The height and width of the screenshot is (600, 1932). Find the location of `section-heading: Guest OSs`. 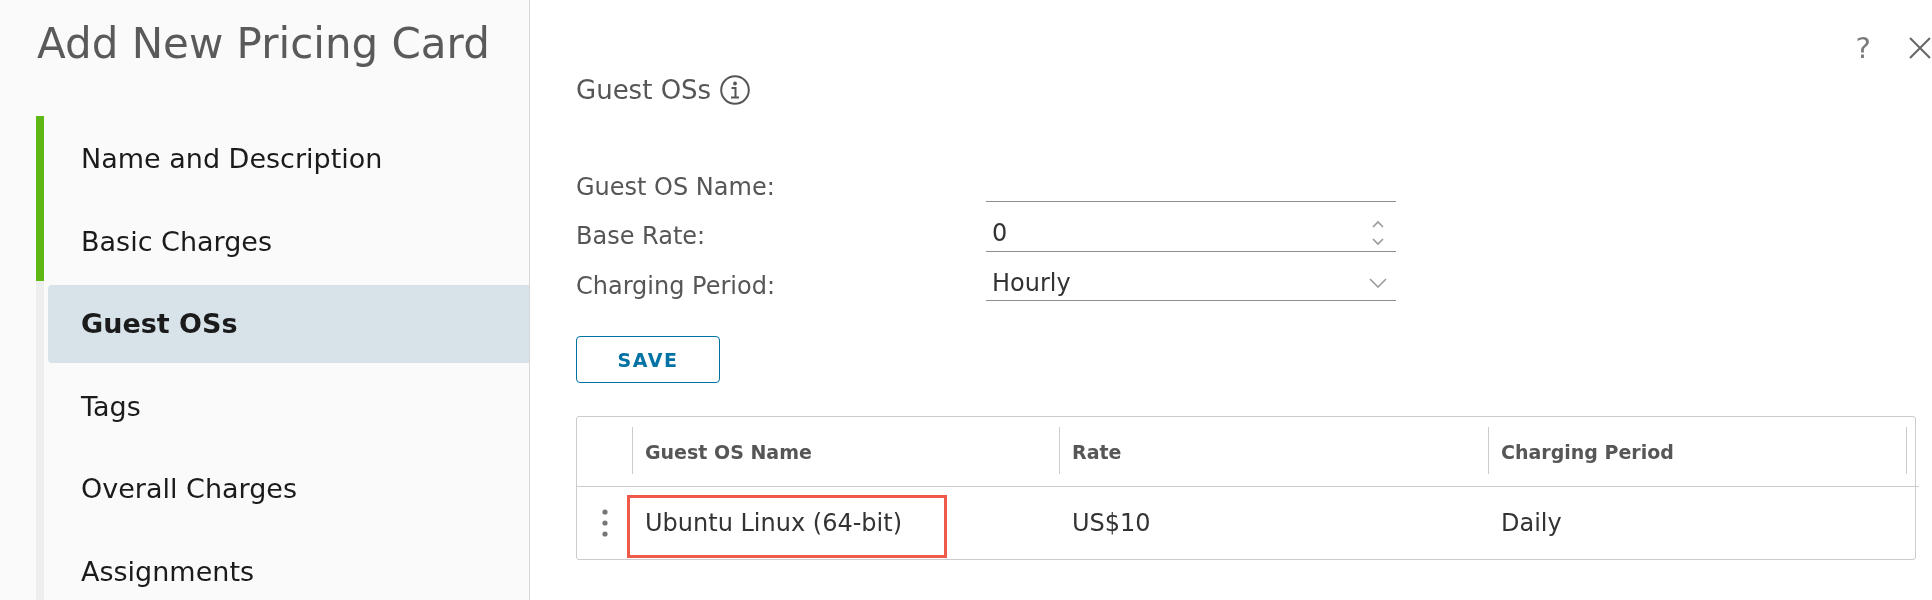

section-heading: Guest OSs is located at coordinates (644, 90).